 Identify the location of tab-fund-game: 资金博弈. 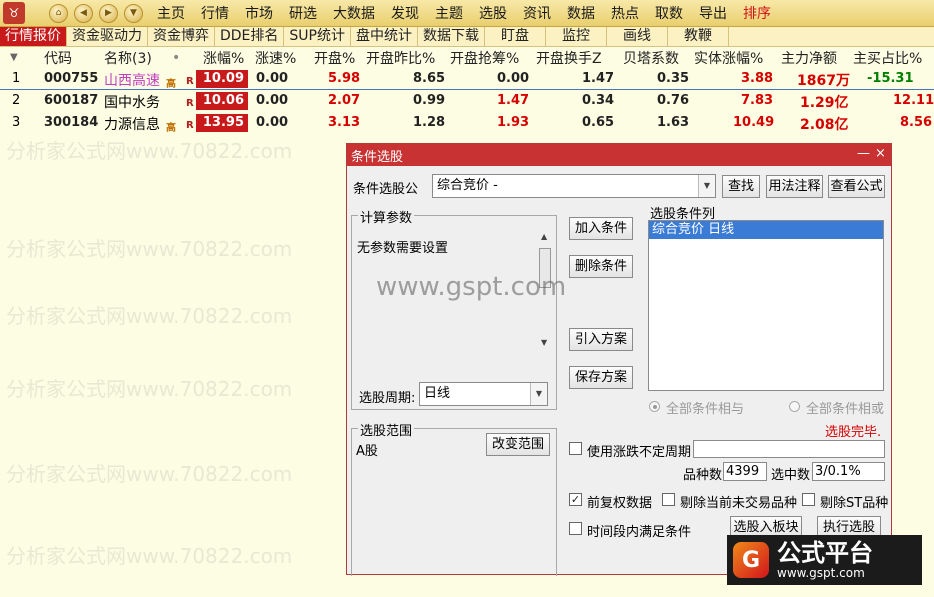
(181, 36).